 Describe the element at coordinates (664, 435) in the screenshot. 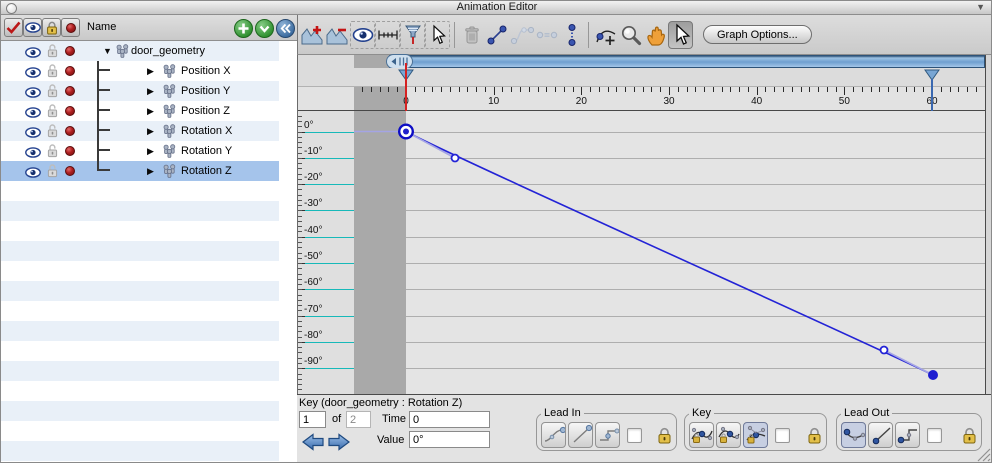

I see `lead-in-lock-icon` at that location.